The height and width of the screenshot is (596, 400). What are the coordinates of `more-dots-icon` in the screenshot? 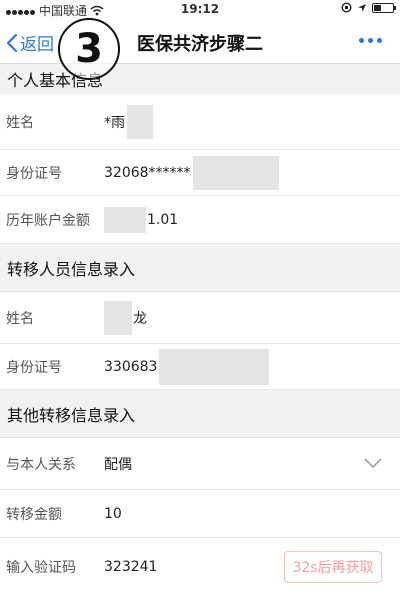 It's located at (361, 40).